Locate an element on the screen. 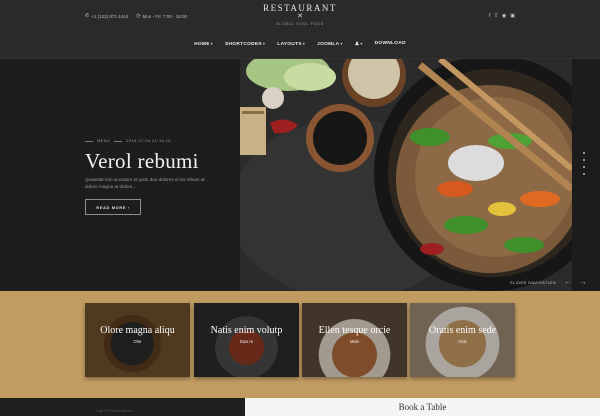  dish-card: Olore magna aliqu Olor is located at coordinates (137, 340).